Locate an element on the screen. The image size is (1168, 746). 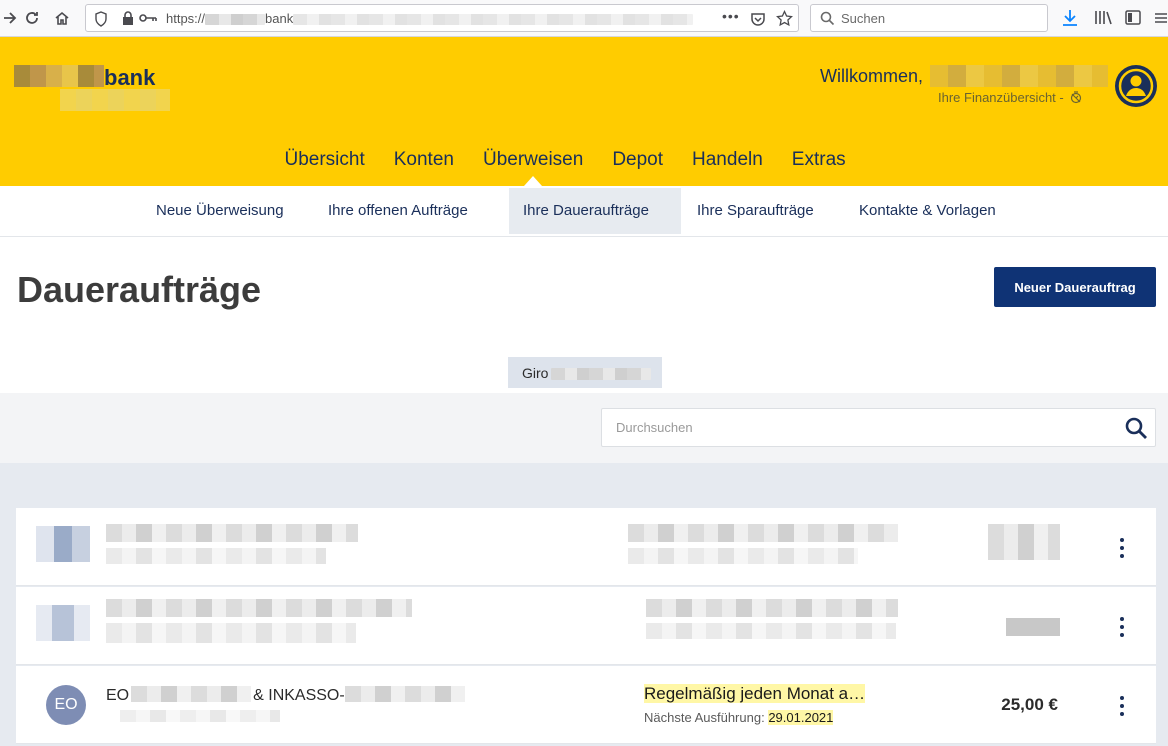
subnav-dauerauftraege: Ihre Daueraufträge is located at coordinates (595, 211).